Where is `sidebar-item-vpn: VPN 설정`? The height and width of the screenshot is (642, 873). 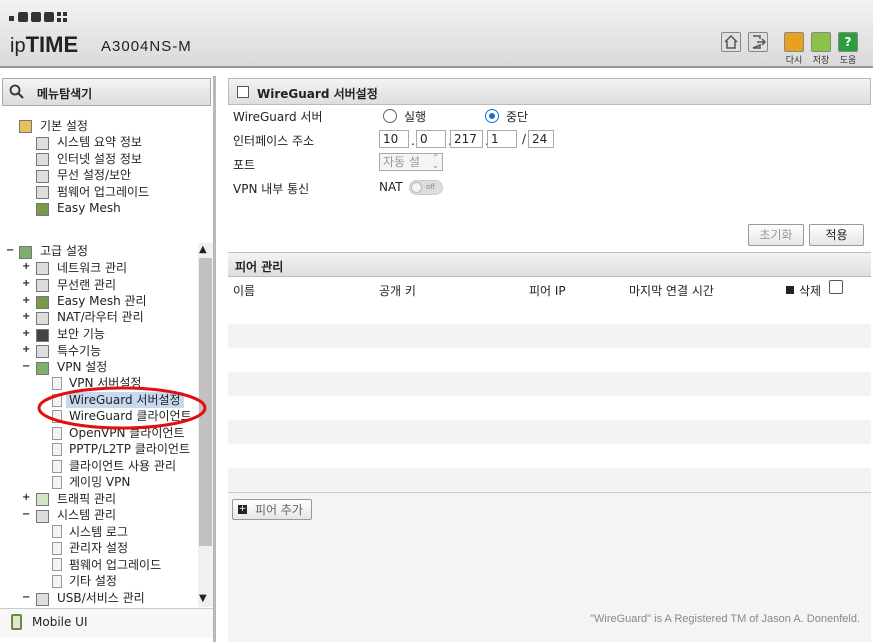 sidebar-item-vpn: VPN 설정 is located at coordinates (82, 367).